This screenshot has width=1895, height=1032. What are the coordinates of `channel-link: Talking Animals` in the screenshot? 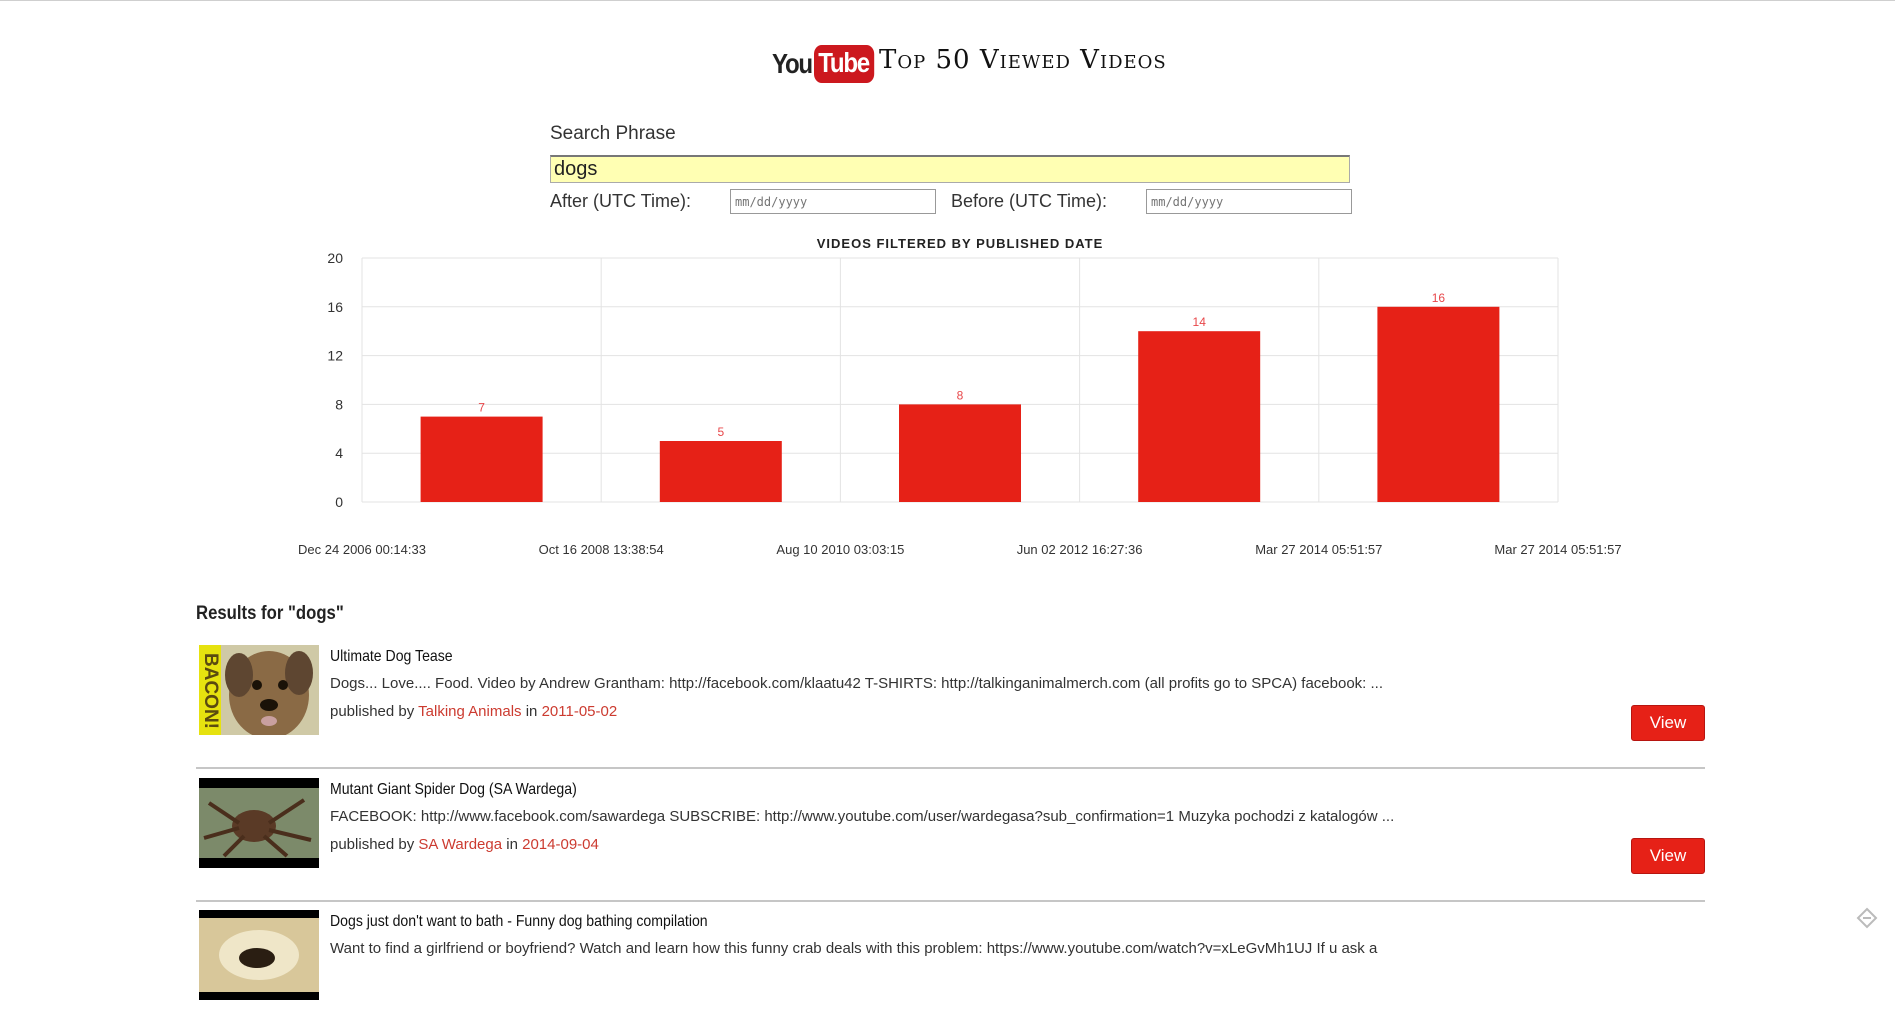 It's located at (469, 711).